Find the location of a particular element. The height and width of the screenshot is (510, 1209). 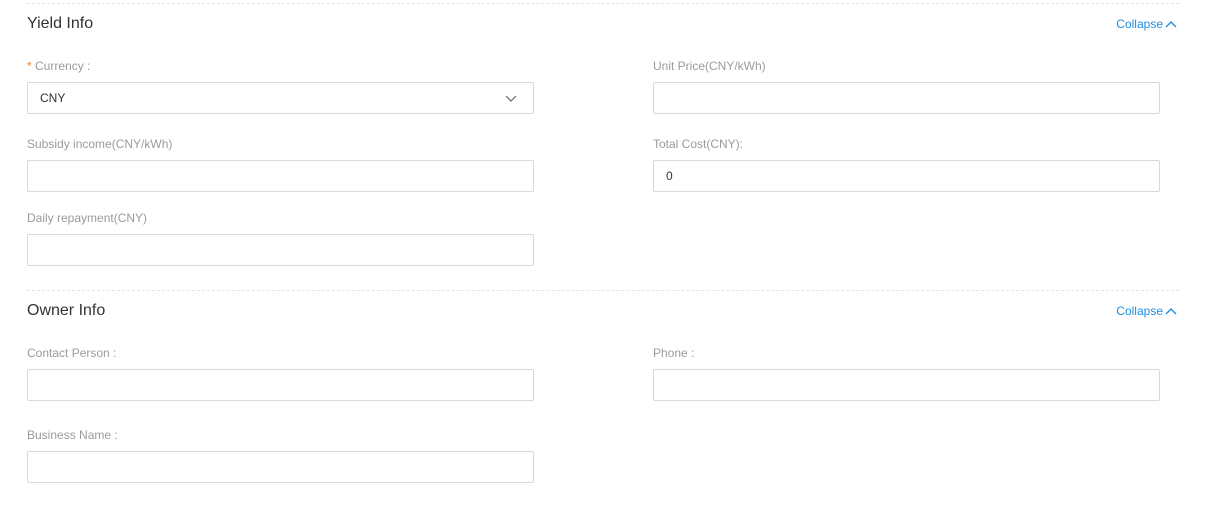

unit-price-label: Unit Price(CNY/kWh) is located at coordinates (709, 66).